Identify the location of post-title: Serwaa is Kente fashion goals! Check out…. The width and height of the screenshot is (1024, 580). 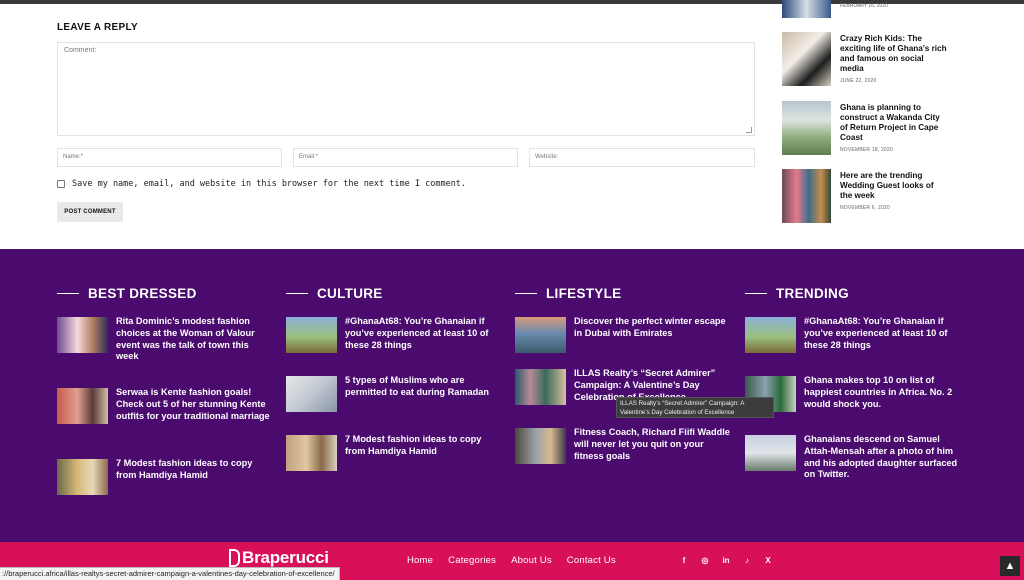
(194, 404).